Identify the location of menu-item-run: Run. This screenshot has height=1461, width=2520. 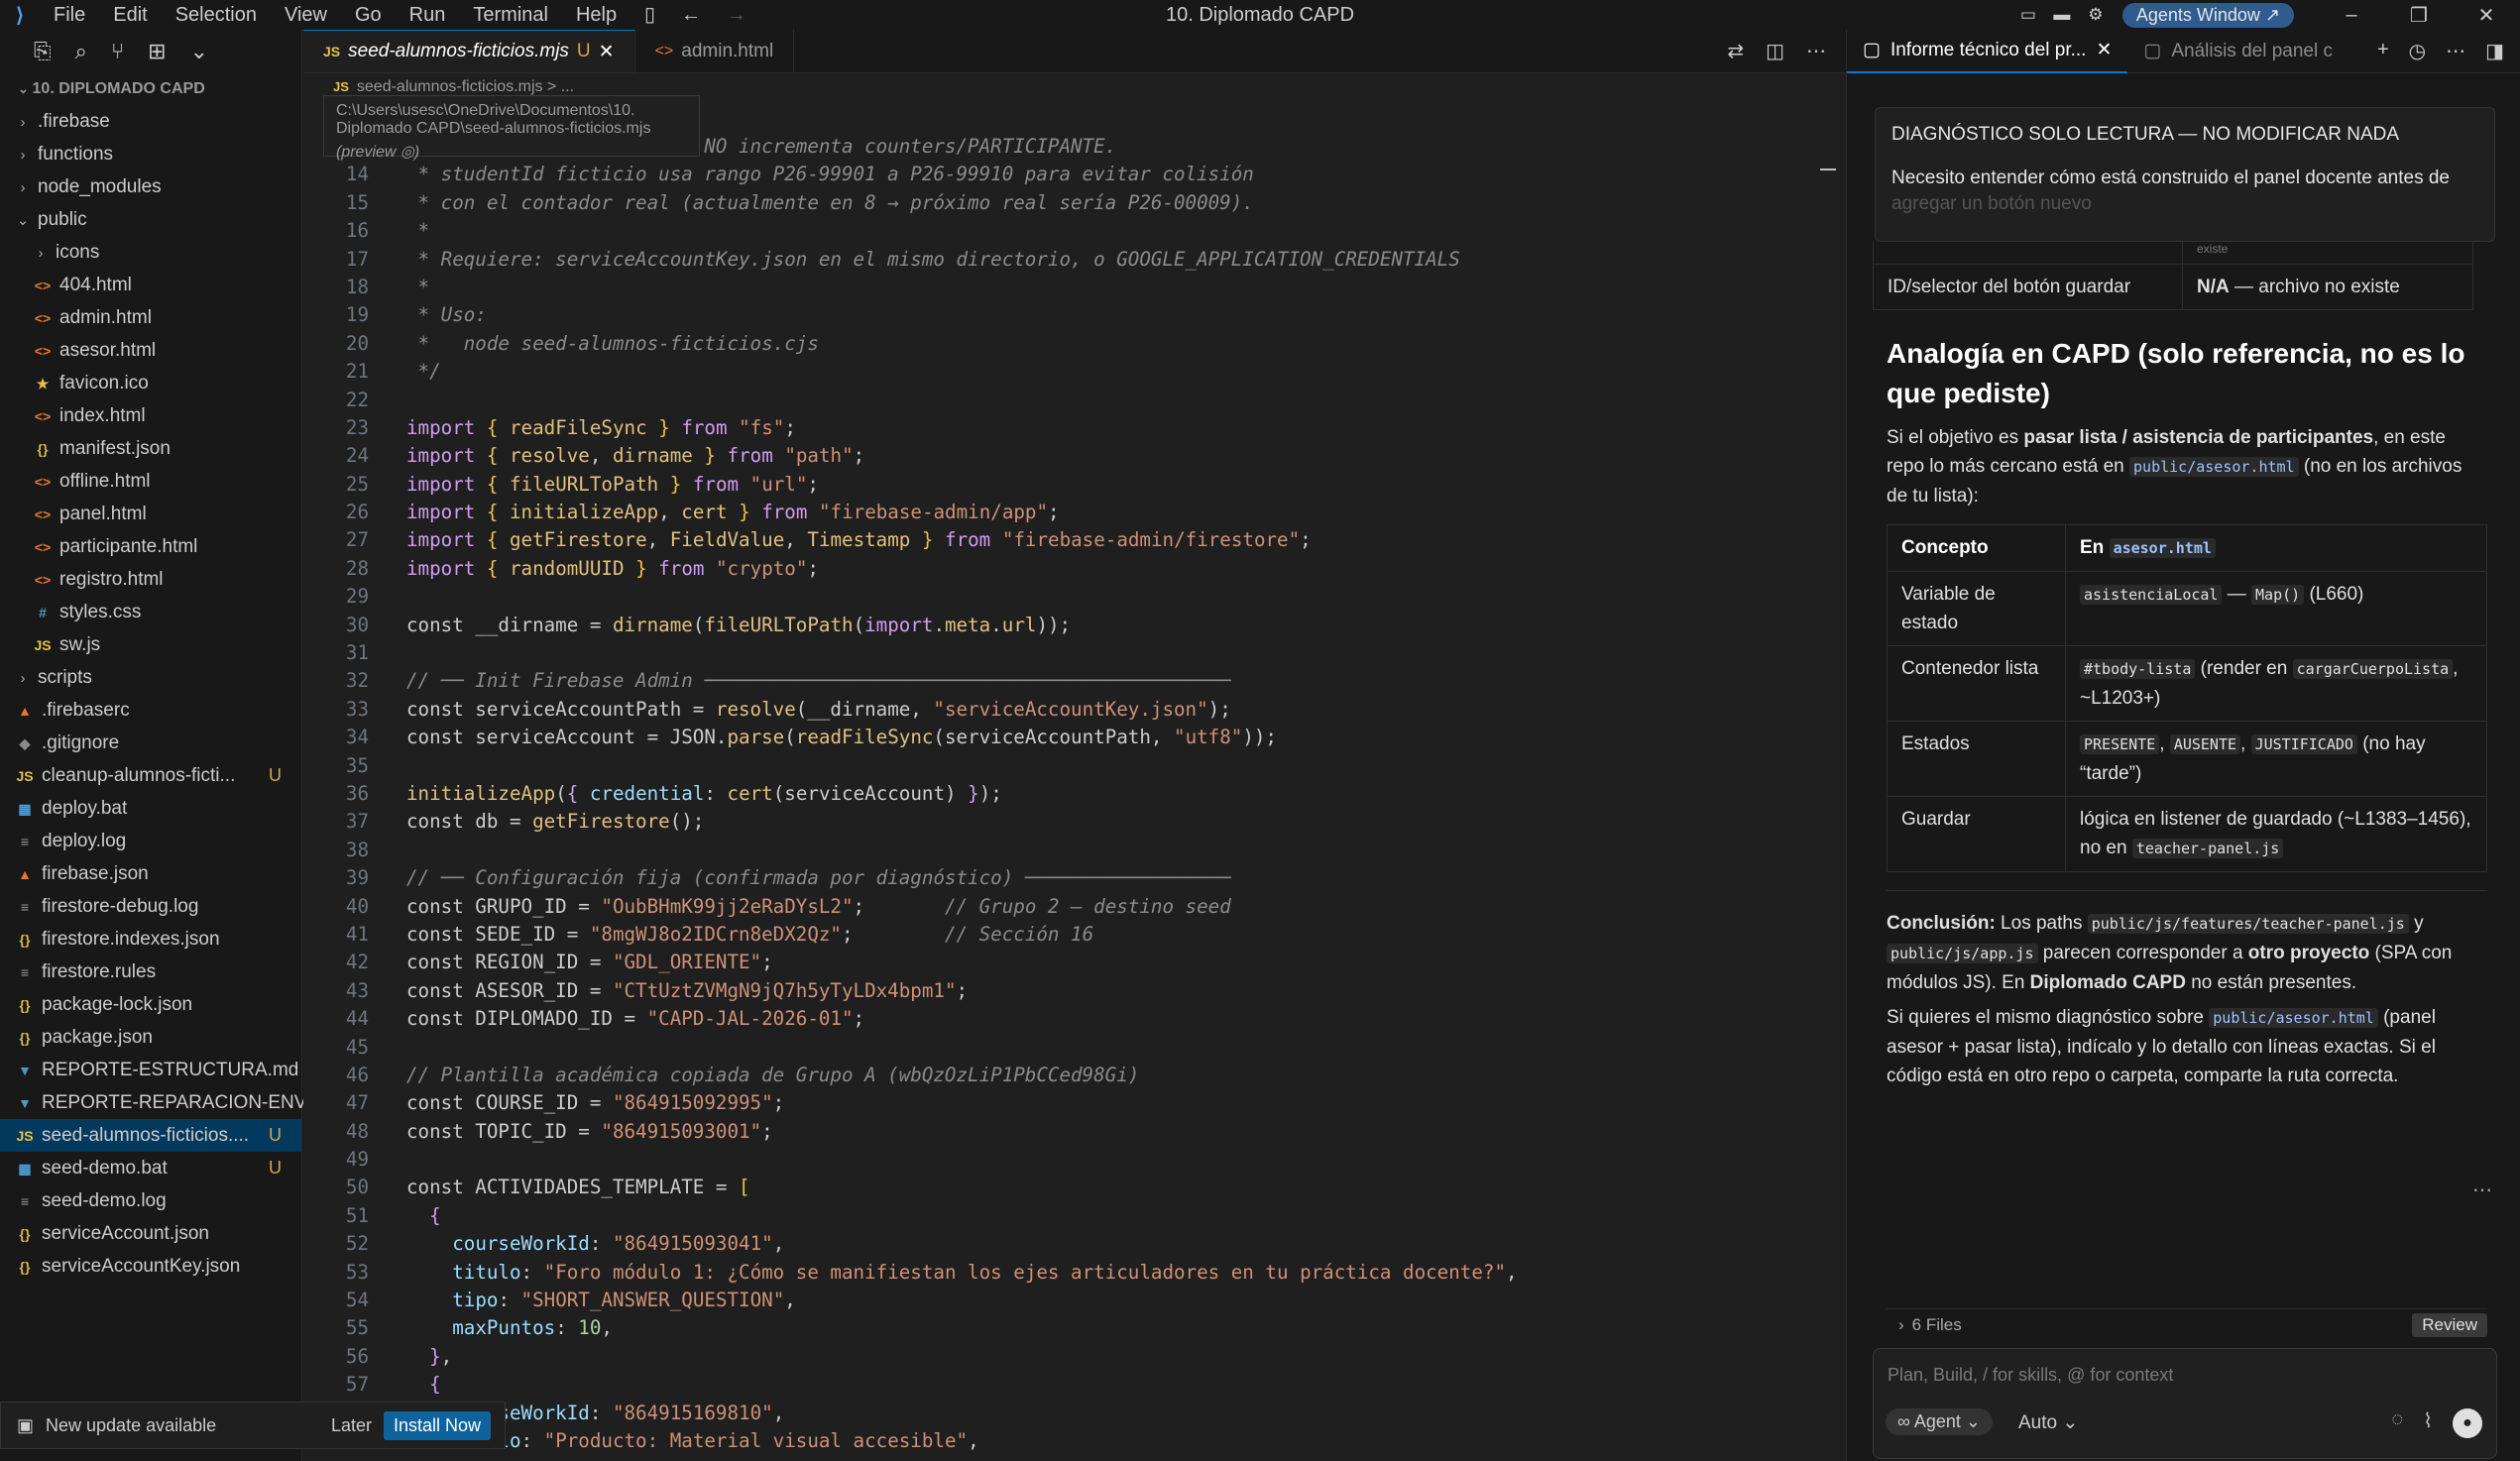
(428, 15).